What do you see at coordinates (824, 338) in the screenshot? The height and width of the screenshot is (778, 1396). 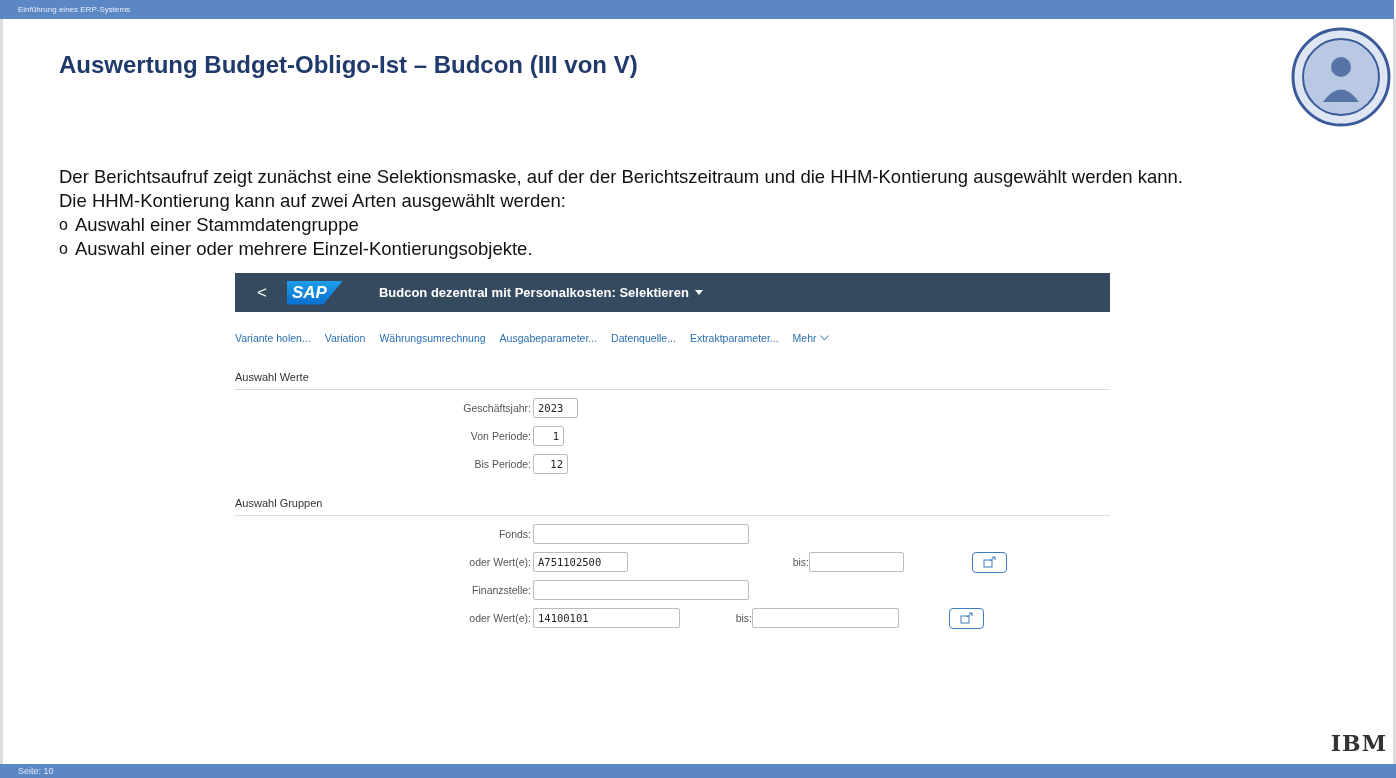 I see `chevron-down-icon` at bounding box center [824, 338].